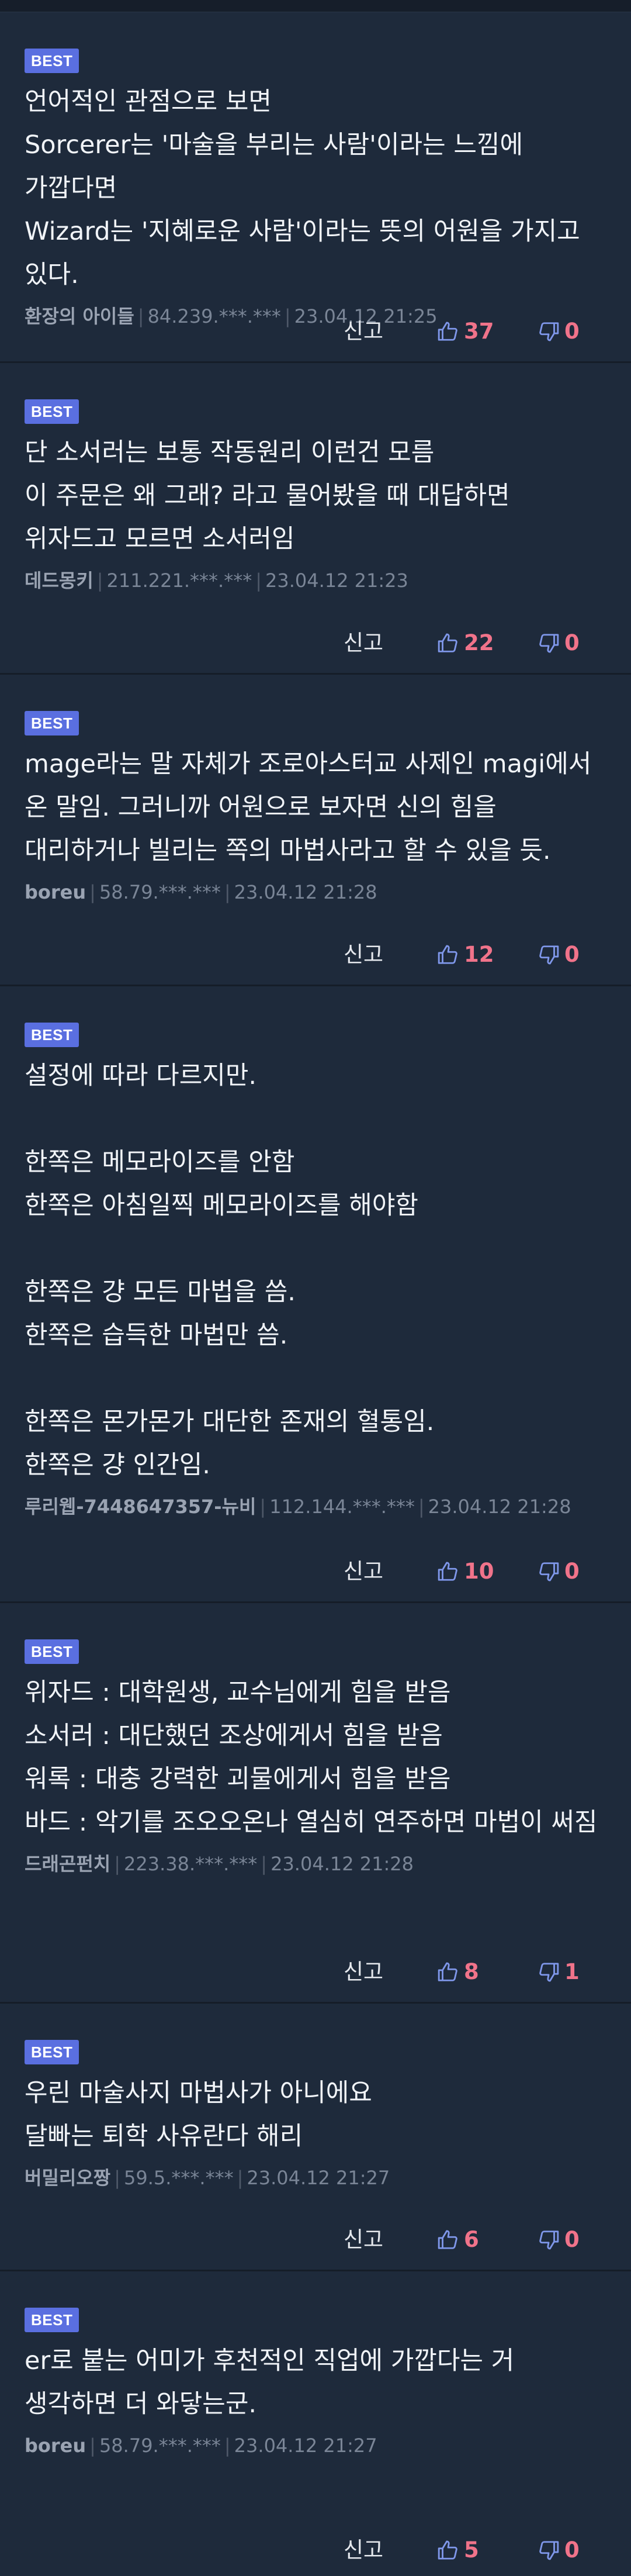 The height and width of the screenshot is (2576, 631). I want to click on comment-meta: boreu | 58.79.***.*** | 23.04.12 21:27, so click(201, 2446).